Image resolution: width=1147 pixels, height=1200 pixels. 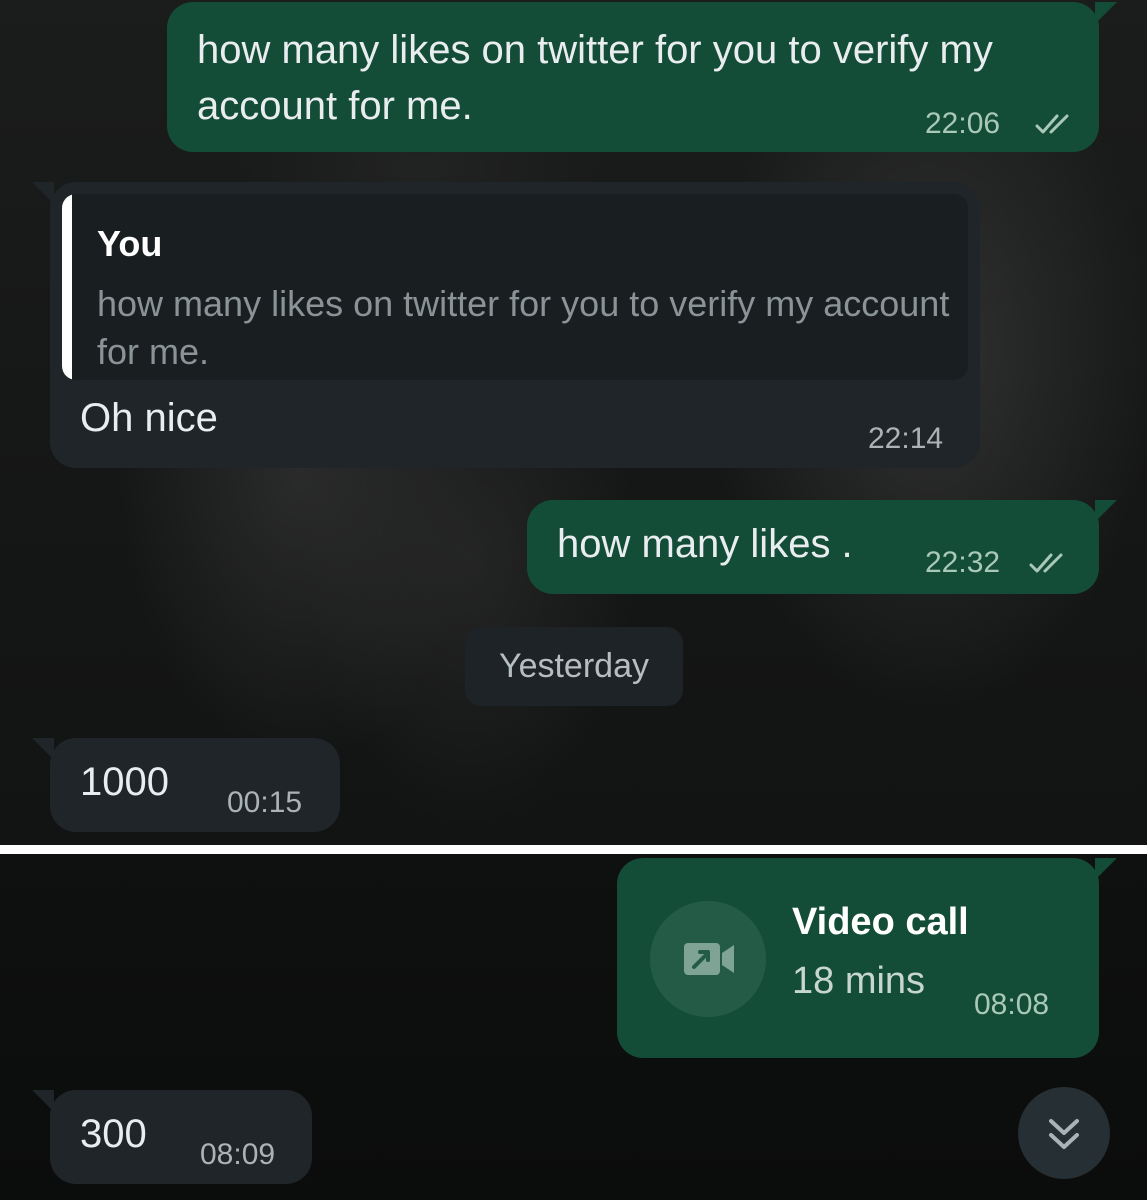 What do you see at coordinates (574, 666) in the screenshot?
I see `date-separator: Yesterday` at bounding box center [574, 666].